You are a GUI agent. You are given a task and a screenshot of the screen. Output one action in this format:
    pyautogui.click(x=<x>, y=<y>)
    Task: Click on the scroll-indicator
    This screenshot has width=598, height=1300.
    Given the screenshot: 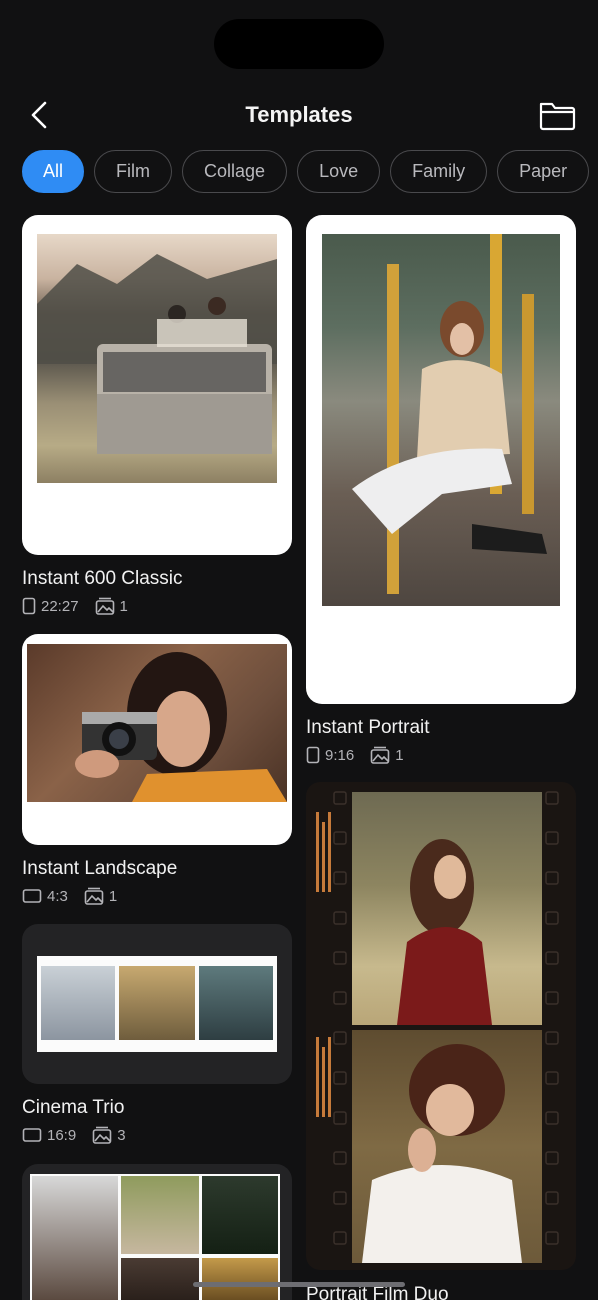 What is the action you would take?
    pyautogui.click(x=299, y=1284)
    